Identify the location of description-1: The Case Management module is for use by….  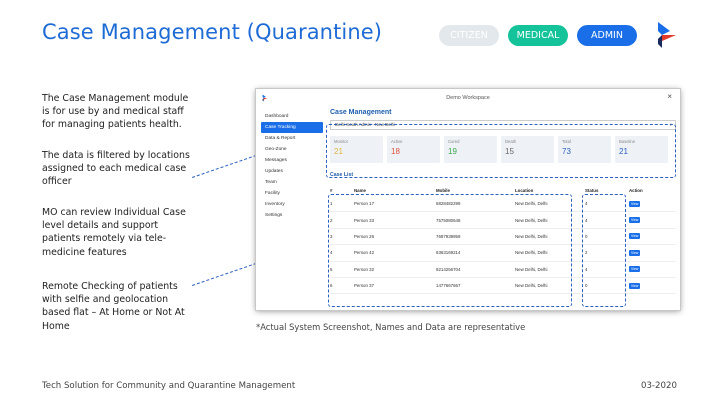
(115, 112).